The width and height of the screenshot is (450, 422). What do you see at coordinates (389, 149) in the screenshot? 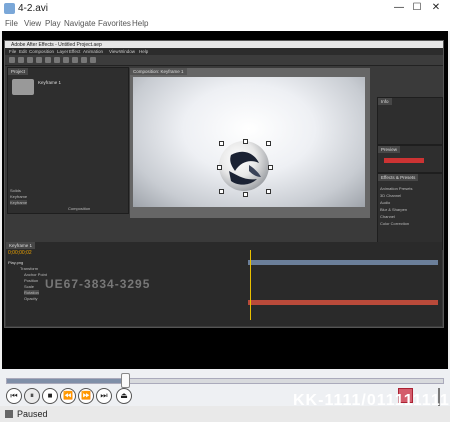
I see `preview-tab: Preview` at bounding box center [389, 149].